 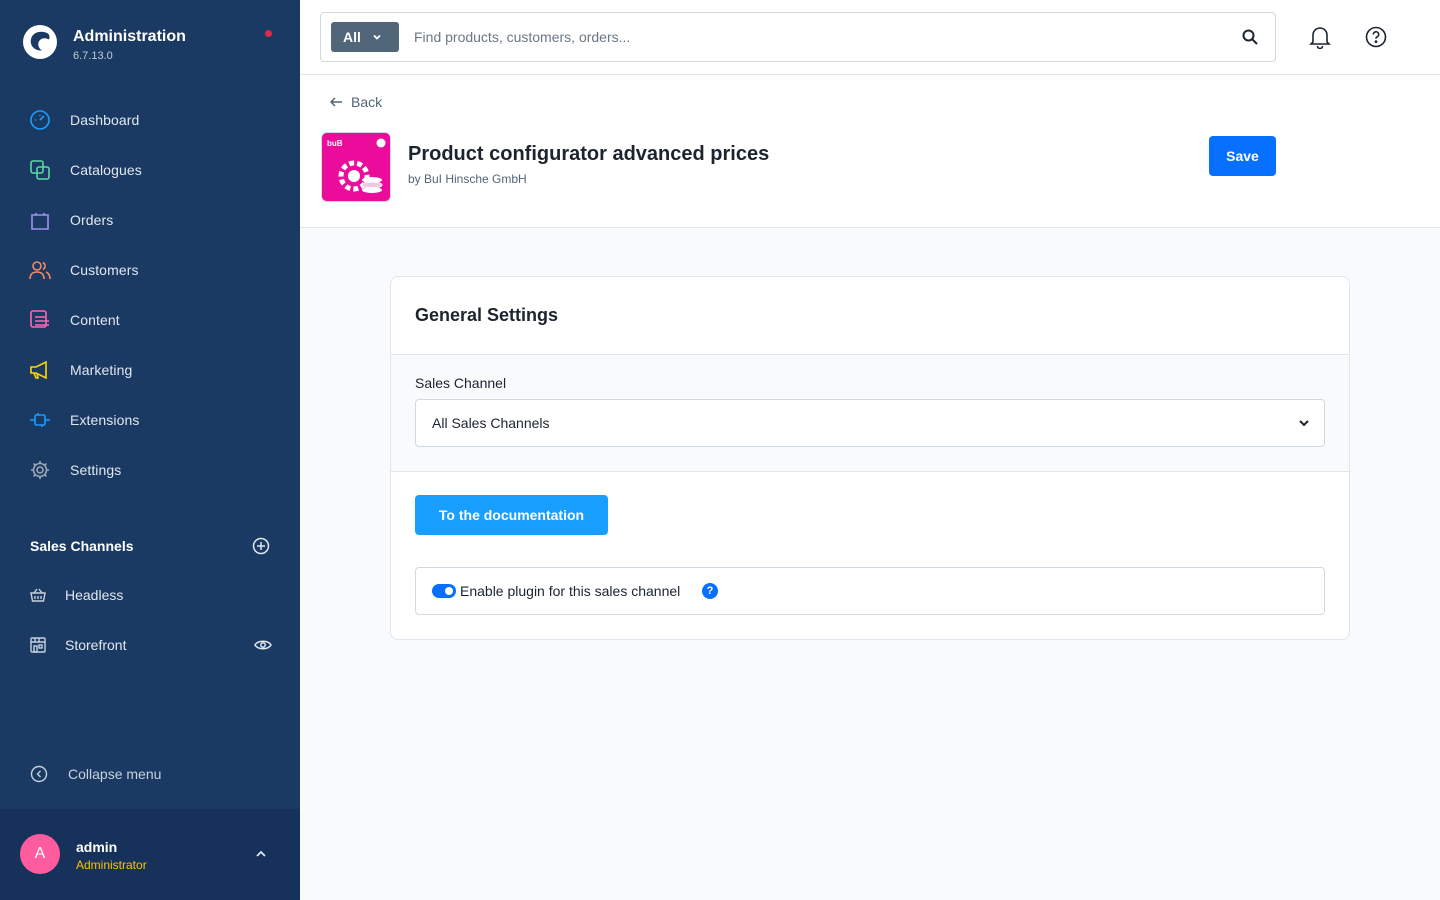 What do you see at coordinates (40, 220) in the screenshot?
I see `orders-icon` at bounding box center [40, 220].